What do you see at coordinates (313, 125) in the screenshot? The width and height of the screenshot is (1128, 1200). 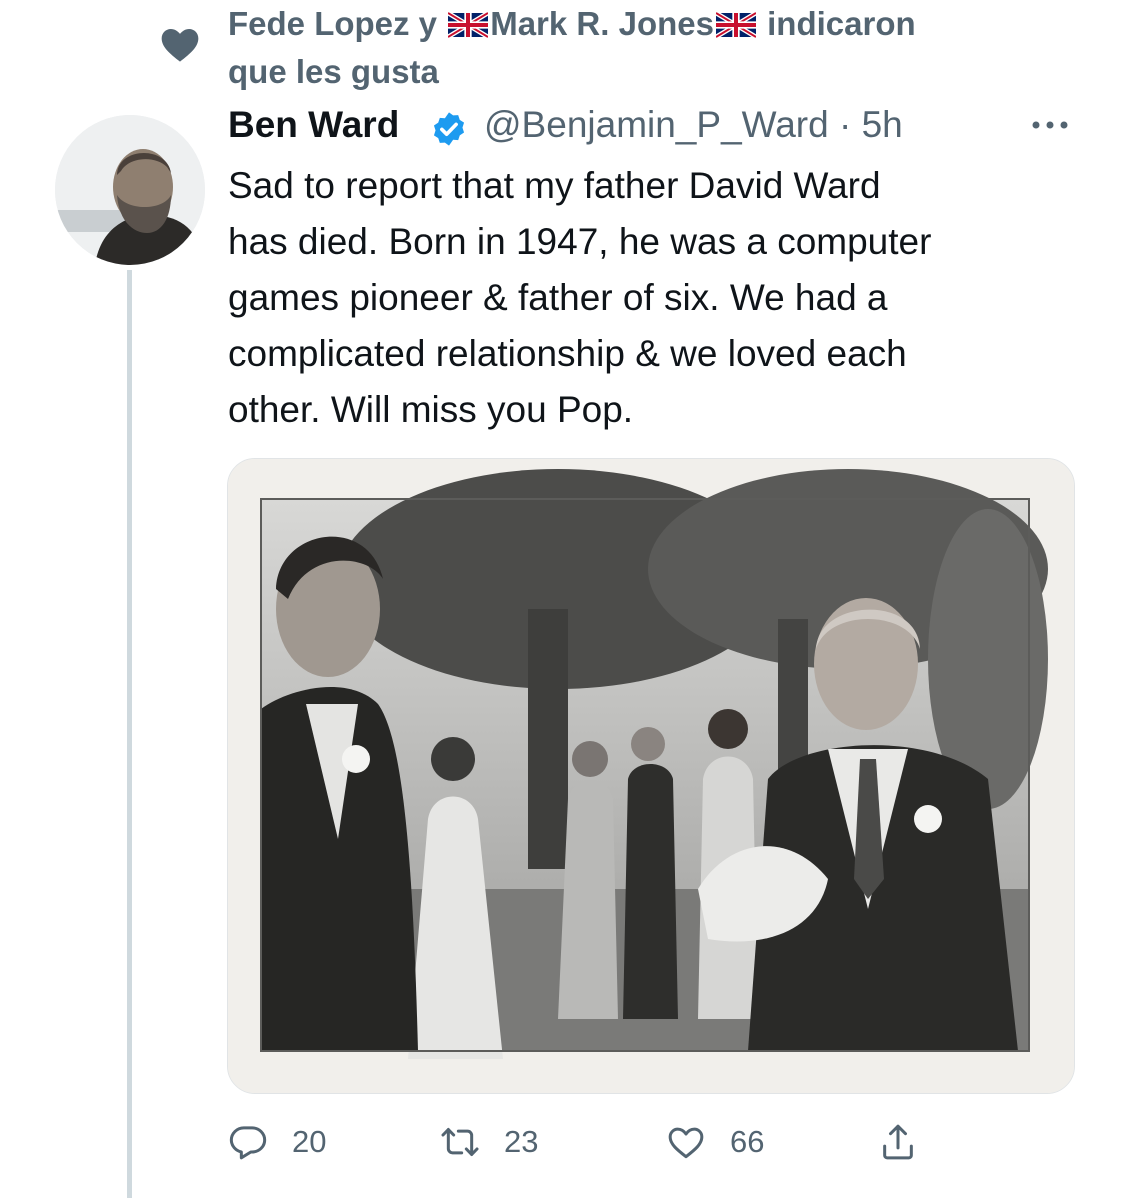 I see `author-name: Ben Ward` at bounding box center [313, 125].